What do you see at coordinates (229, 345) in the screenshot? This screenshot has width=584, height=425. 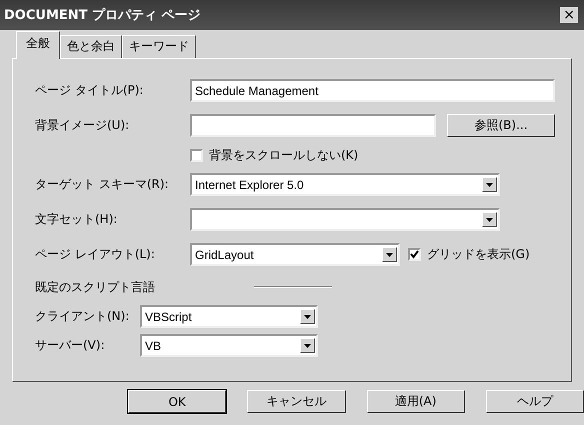 I see `dropdown: VB` at bounding box center [229, 345].